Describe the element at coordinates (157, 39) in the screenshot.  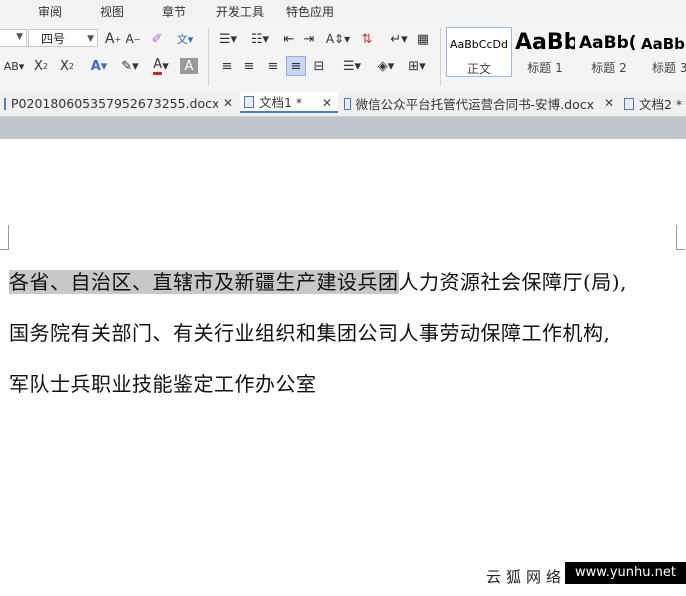
I see `clear-format-icon: ✐` at that location.